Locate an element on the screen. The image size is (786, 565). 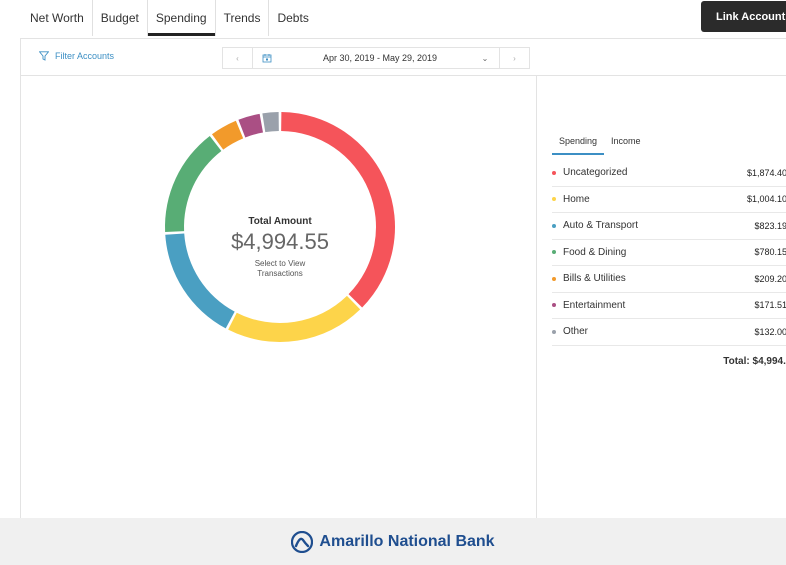
tab-label: Debts is located at coordinates (293, 18).